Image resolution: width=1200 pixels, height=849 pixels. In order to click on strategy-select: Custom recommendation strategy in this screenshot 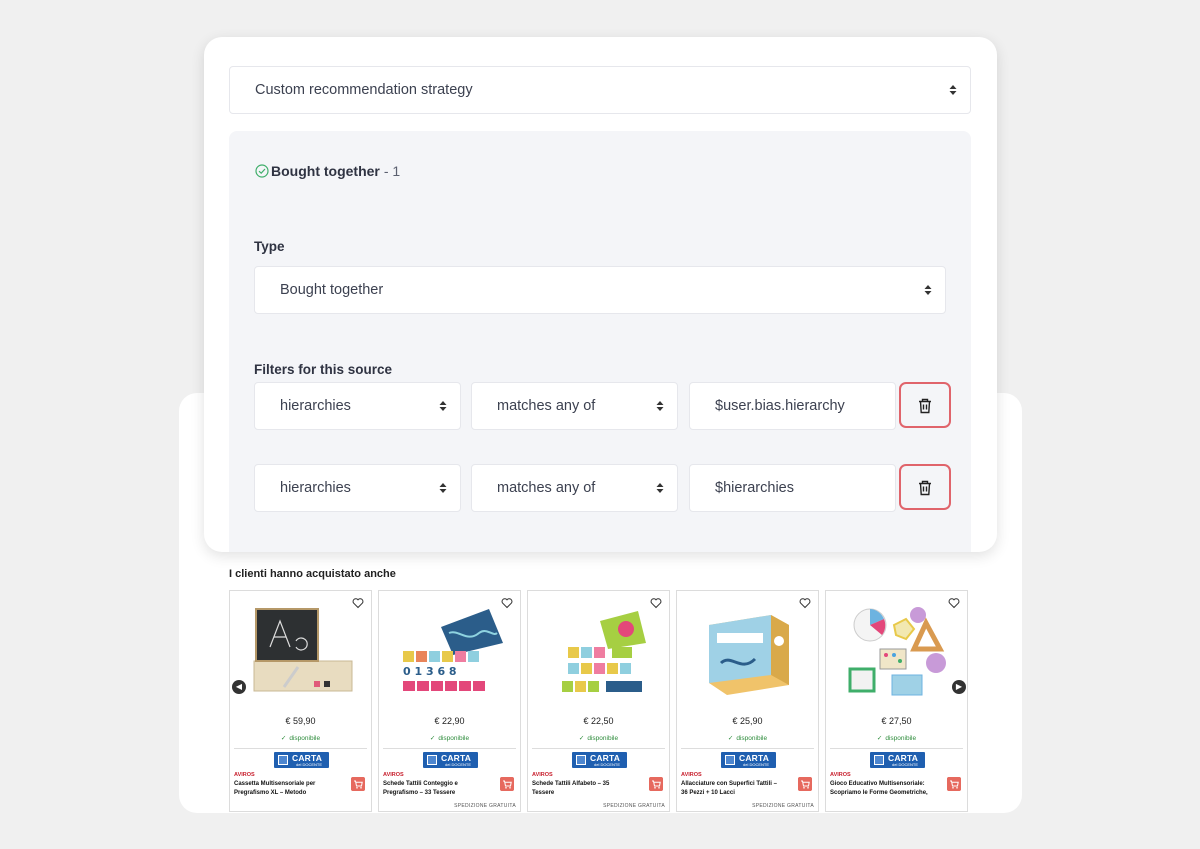, I will do `click(600, 90)`.